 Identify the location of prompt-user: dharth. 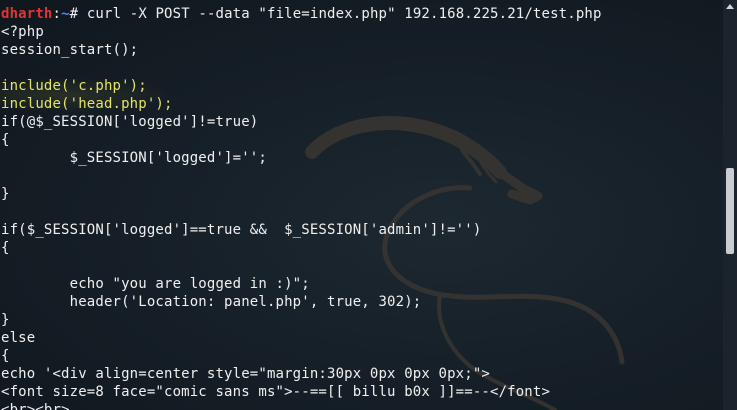
(27, 14).